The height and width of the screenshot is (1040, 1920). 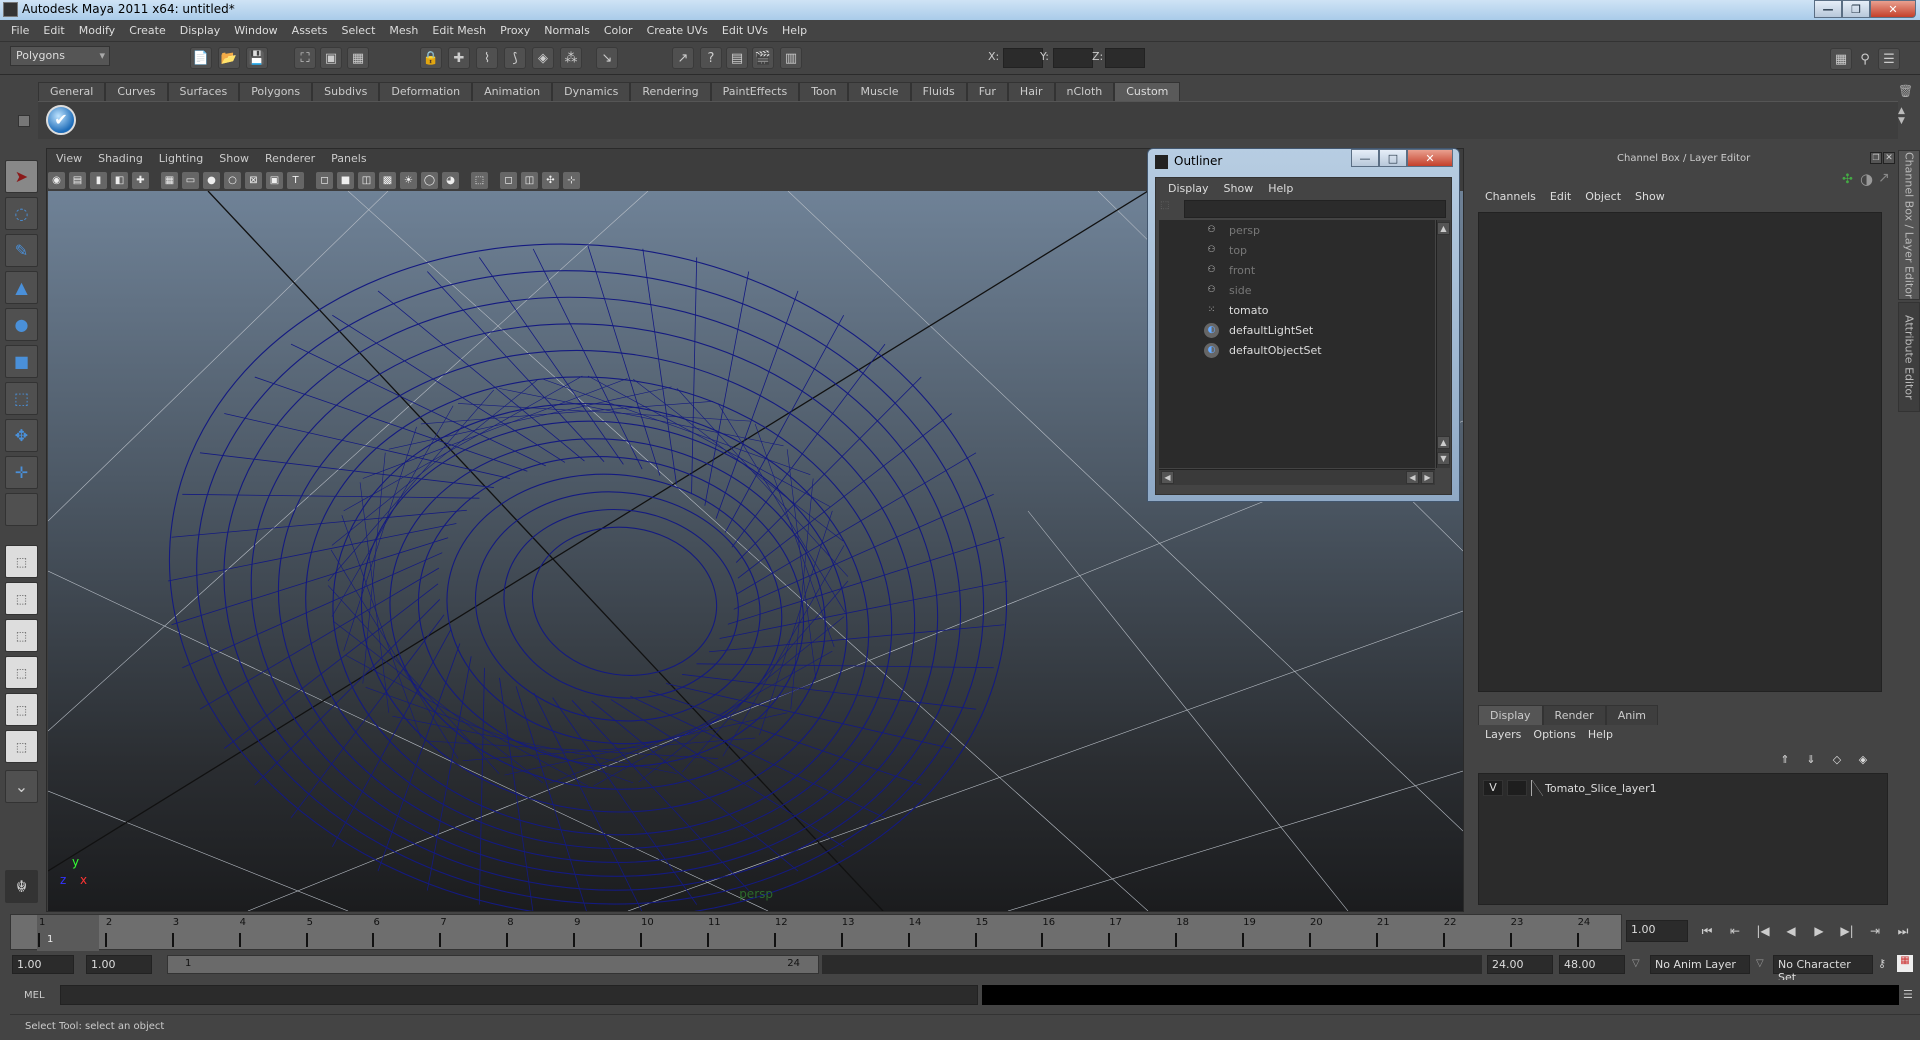 I want to click on menu-mesh: Mesh, so click(x=403, y=30).